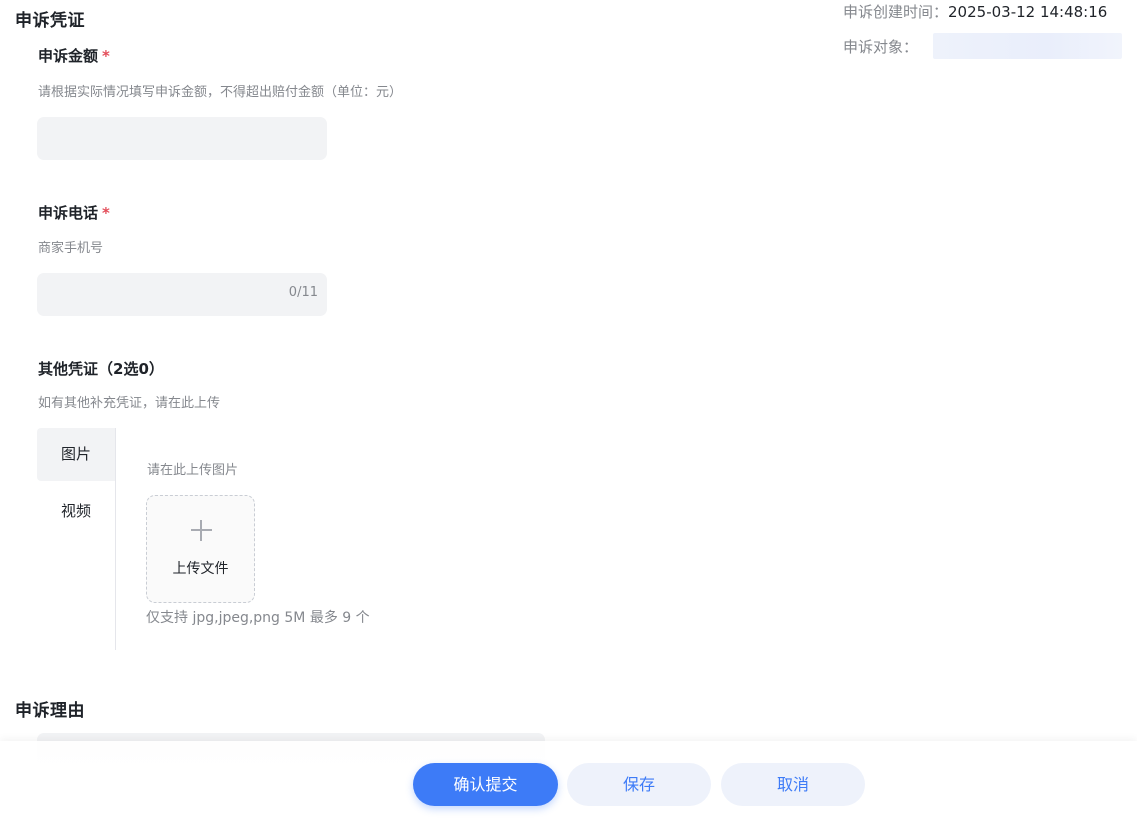  I want to click on upload-file-label: 上传文件, so click(200, 569).